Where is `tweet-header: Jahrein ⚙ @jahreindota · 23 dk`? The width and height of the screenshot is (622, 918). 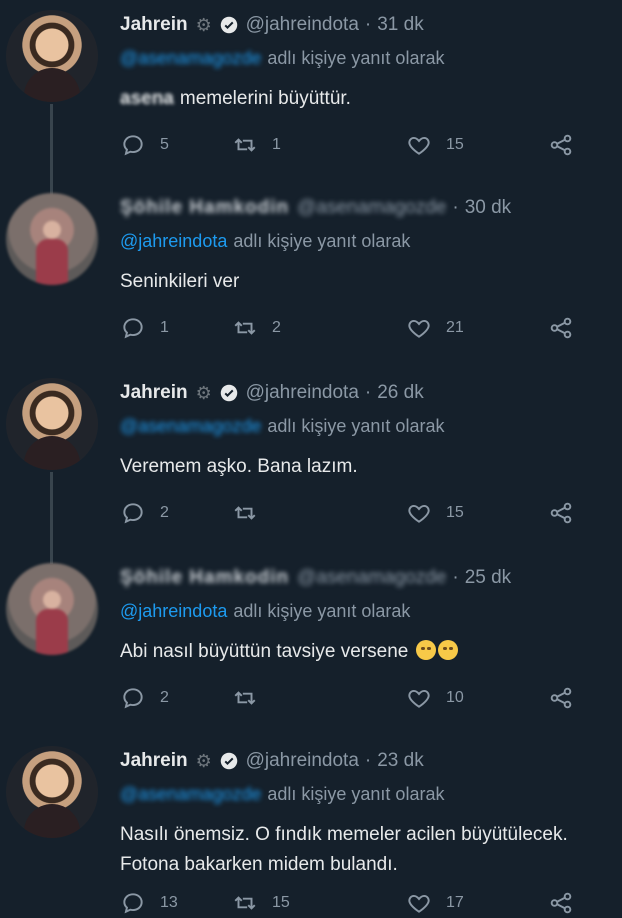
tweet-header: Jahrein ⚙ @jahreindota · 23 dk is located at coordinates (272, 761).